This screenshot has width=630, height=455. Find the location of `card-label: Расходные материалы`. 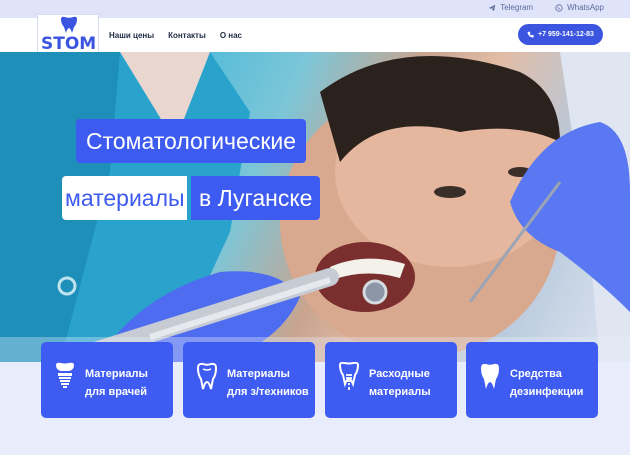

card-label: Расходные материалы is located at coordinates (400, 383).